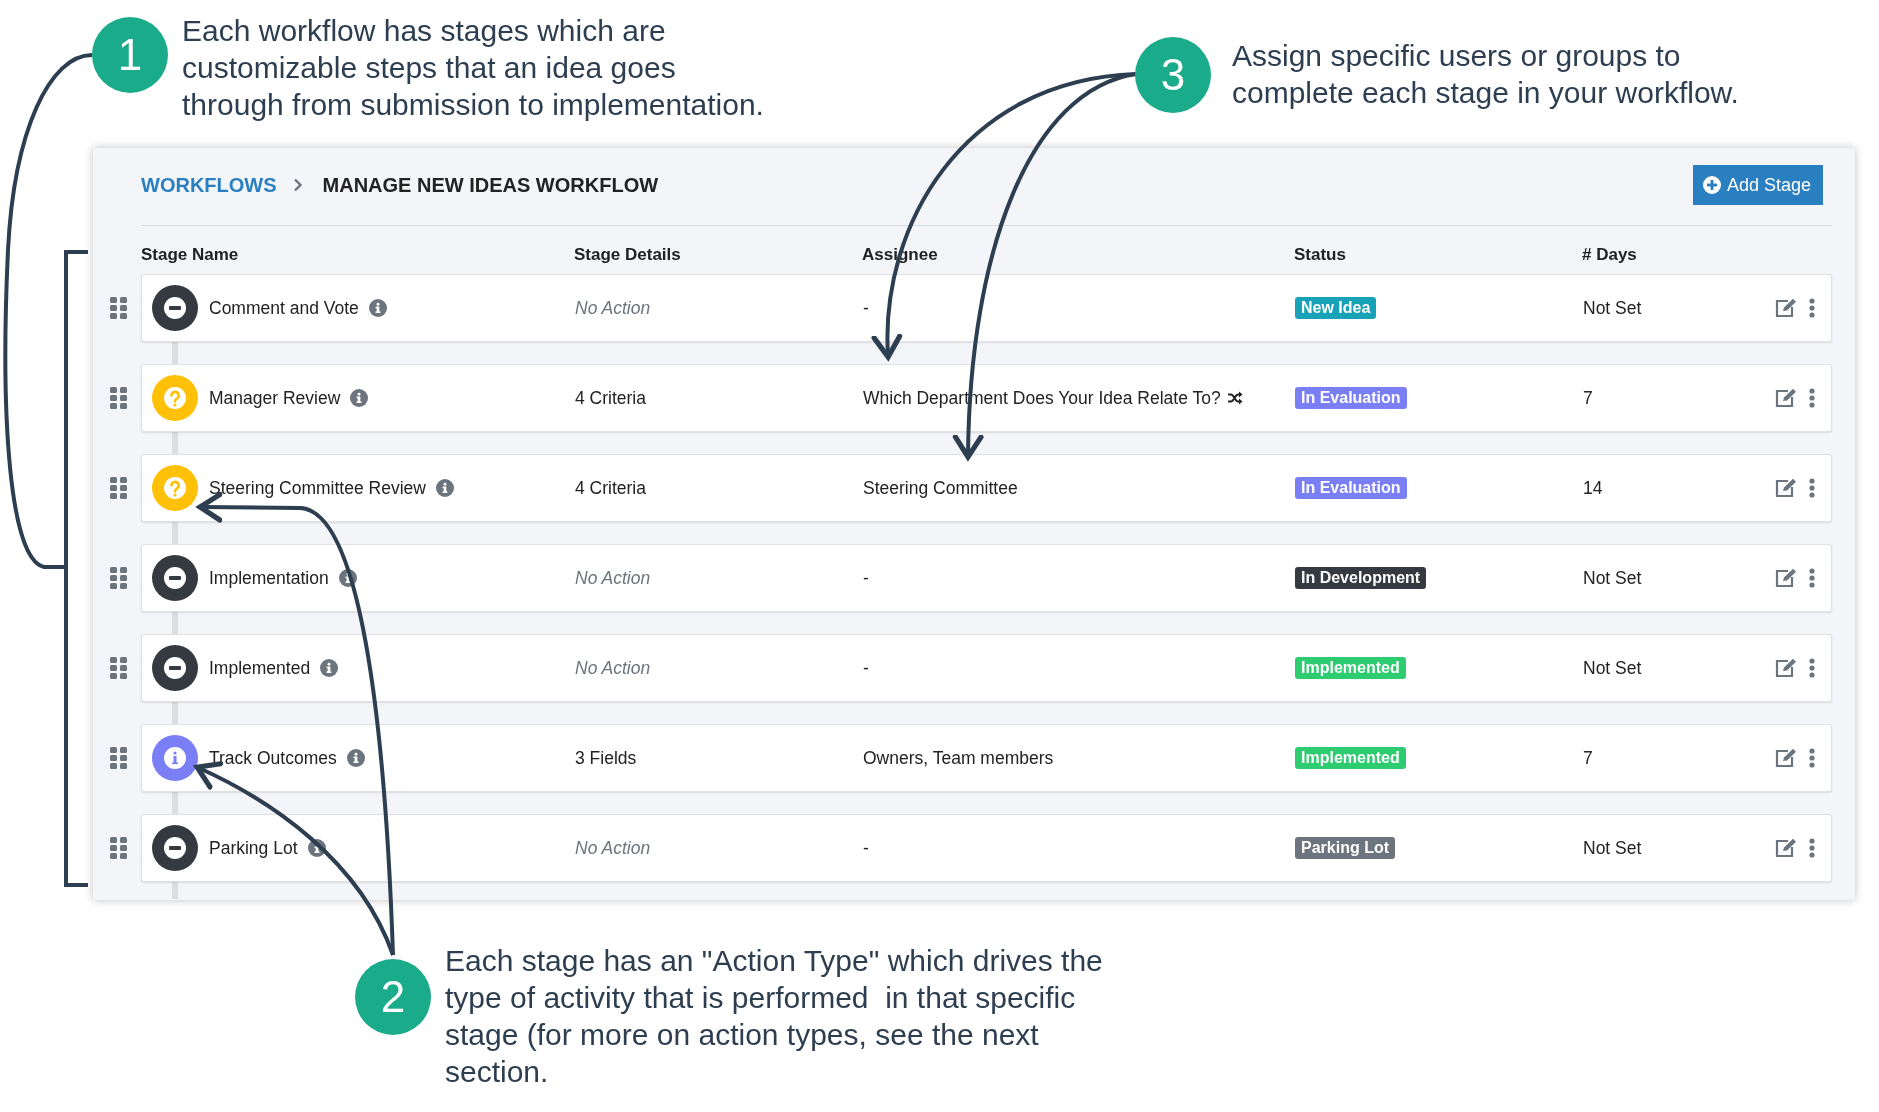 This screenshot has width=1879, height=1112. What do you see at coordinates (940, 488) in the screenshot?
I see `assignee: Steering Committee` at bounding box center [940, 488].